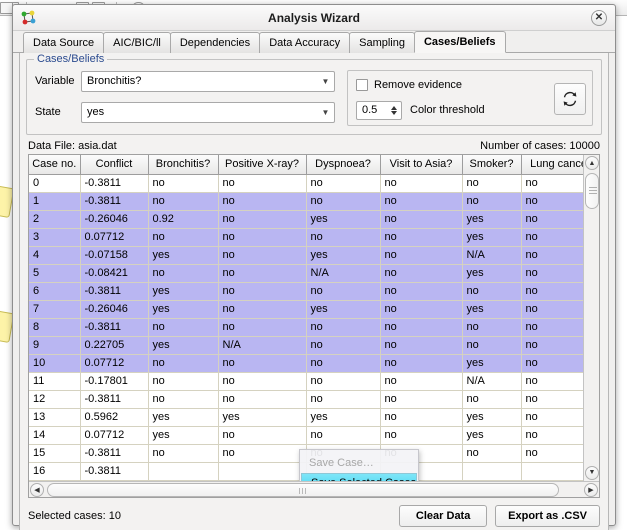 This screenshot has height=530, width=627. Describe the element at coordinates (306, 435) in the screenshot. I see `table-row: 140.07712yesnononoyesnono` at that location.